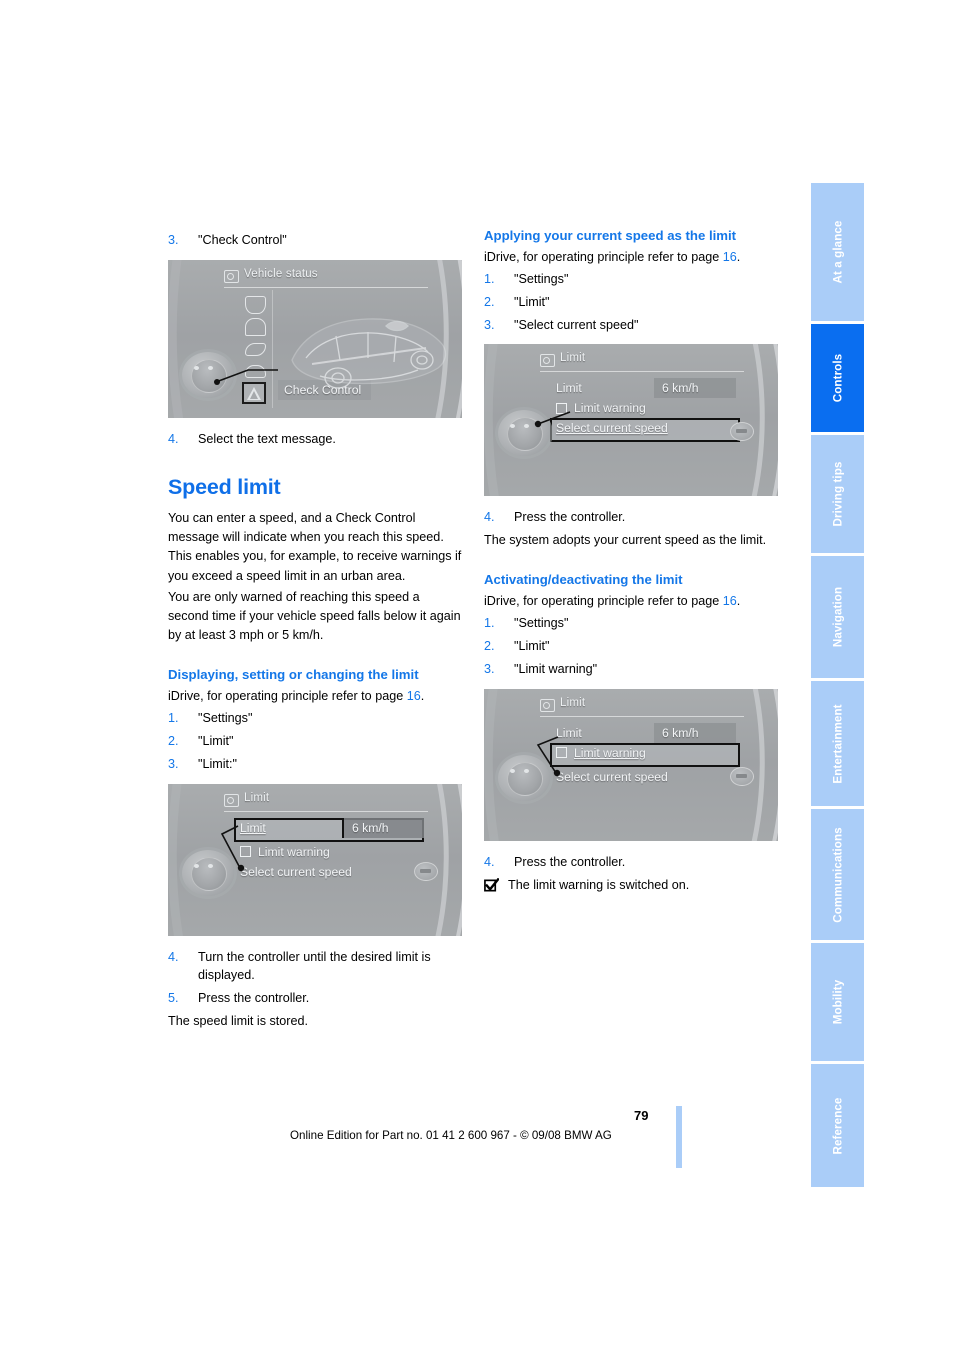  What do you see at coordinates (837, 874) in the screenshot?
I see `tab-communications: Communications` at bounding box center [837, 874].